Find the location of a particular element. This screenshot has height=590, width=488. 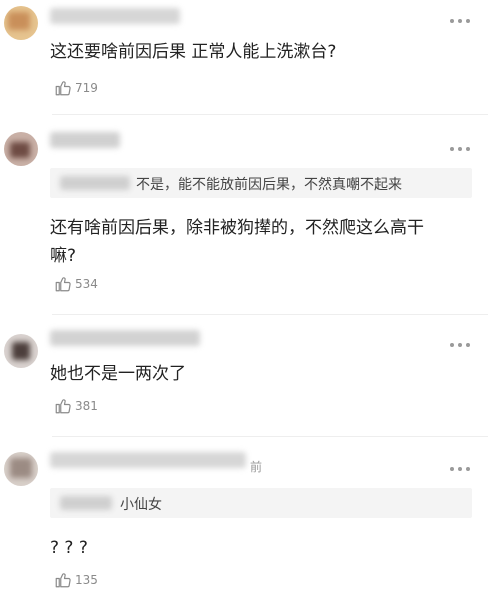

timestamp: 前 is located at coordinates (256, 467).